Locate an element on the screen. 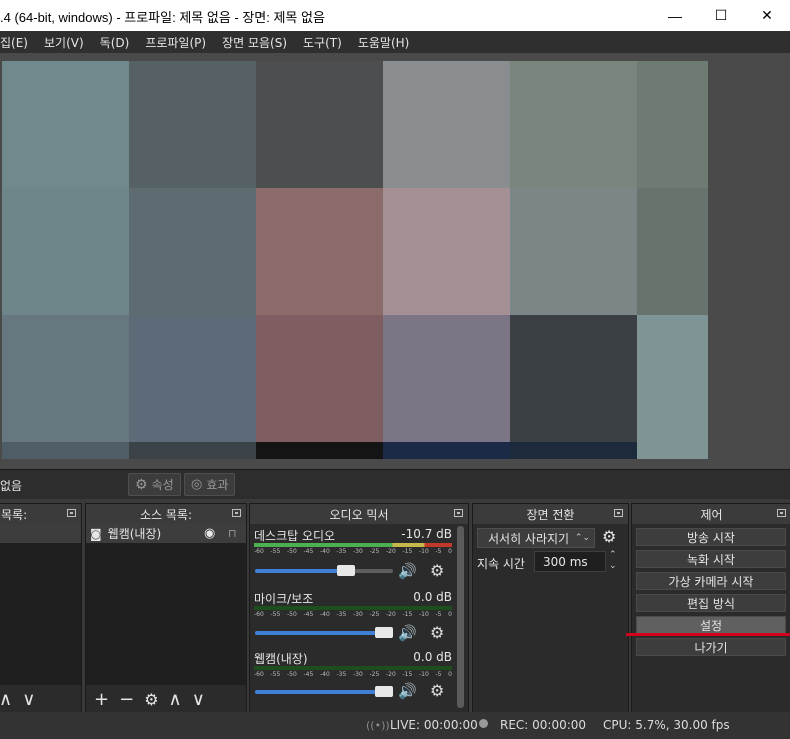 The image size is (790, 739). menu-docks: 독(D) is located at coordinates (115, 42).